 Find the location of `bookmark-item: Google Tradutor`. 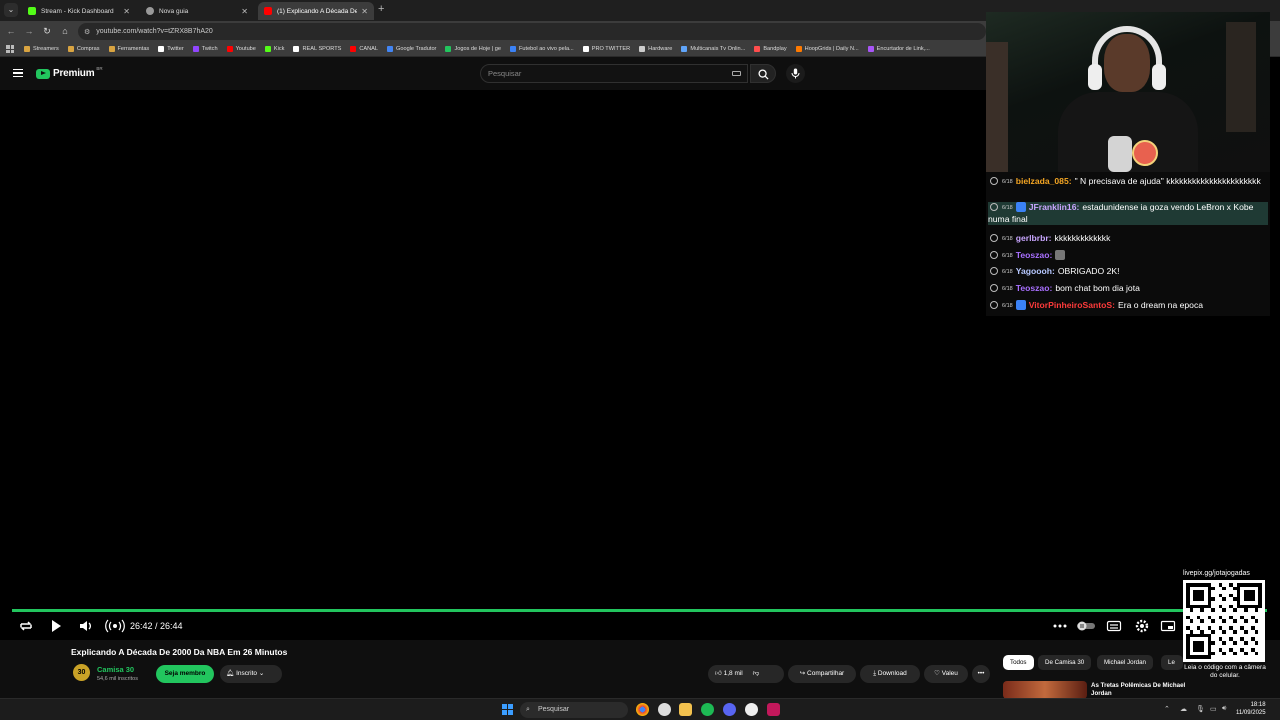

bookmark-item: Google Tradutor is located at coordinates (411, 49).